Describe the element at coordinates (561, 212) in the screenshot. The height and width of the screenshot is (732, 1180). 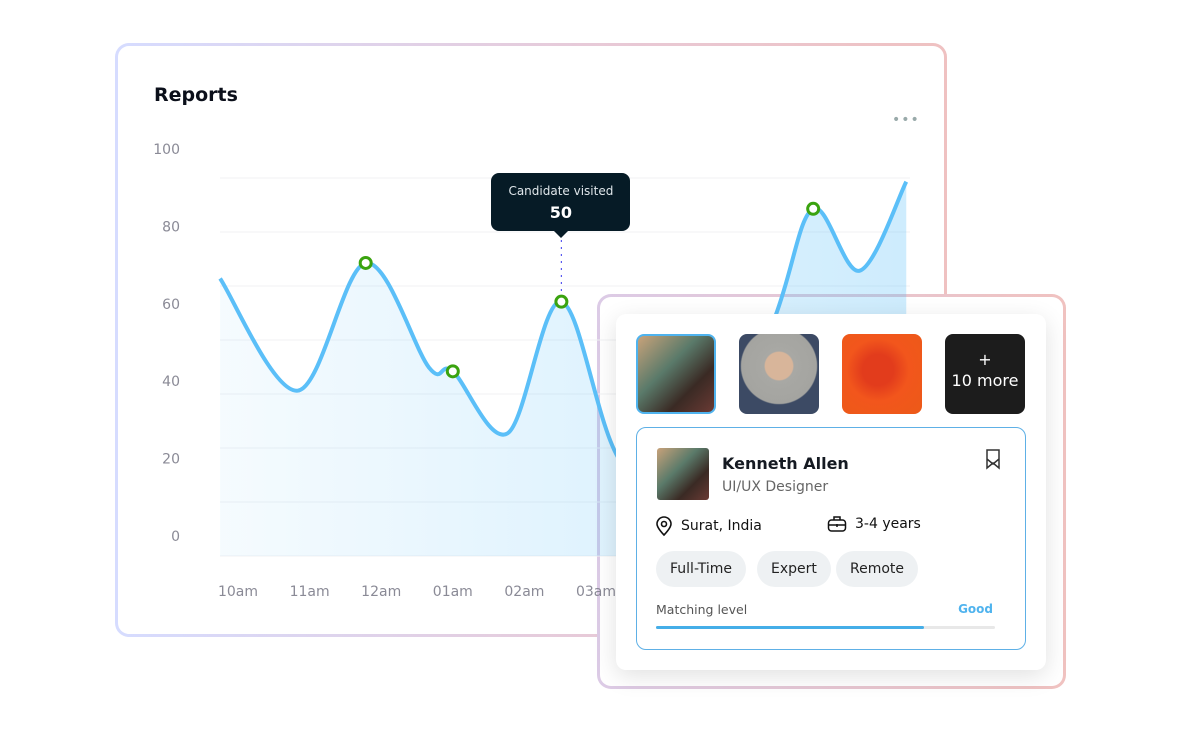
I see `tooltip-value: 50` at that location.